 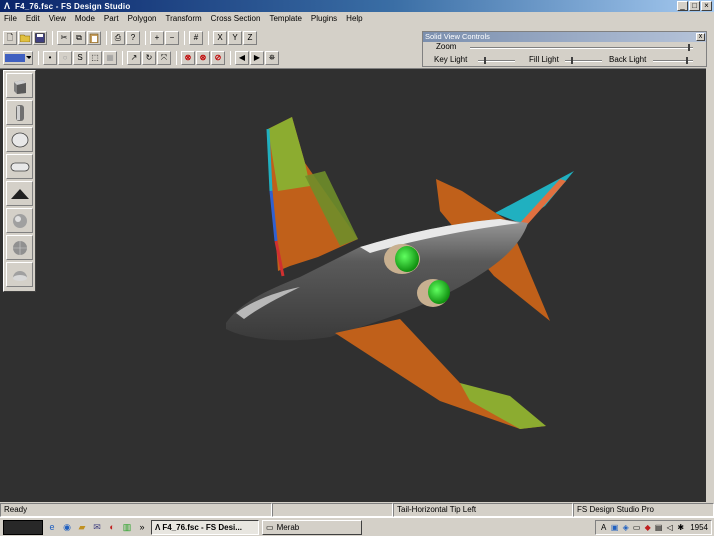 What do you see at coordinates (134, 57) in the screenshot?
I see `move-icon: ↗` at bounding box center [134, 57].